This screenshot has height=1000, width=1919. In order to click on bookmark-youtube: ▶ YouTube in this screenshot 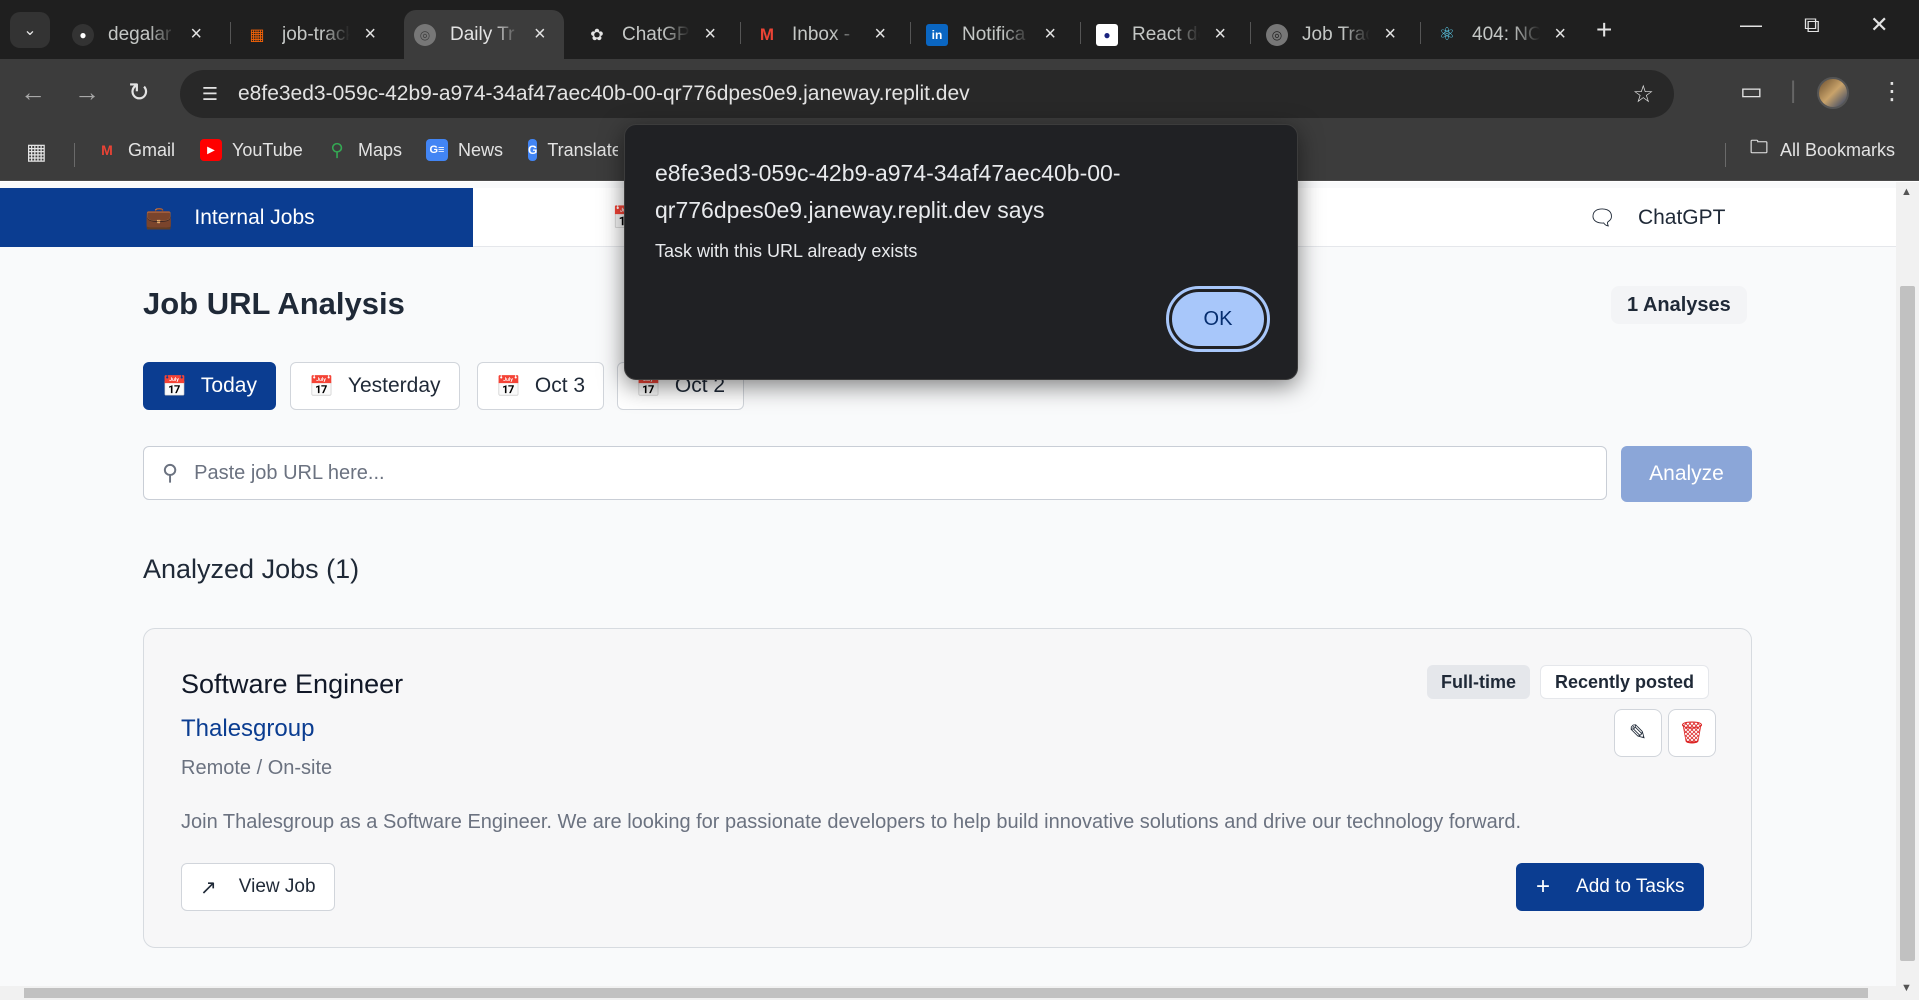, I will do `click(251, 150)`.